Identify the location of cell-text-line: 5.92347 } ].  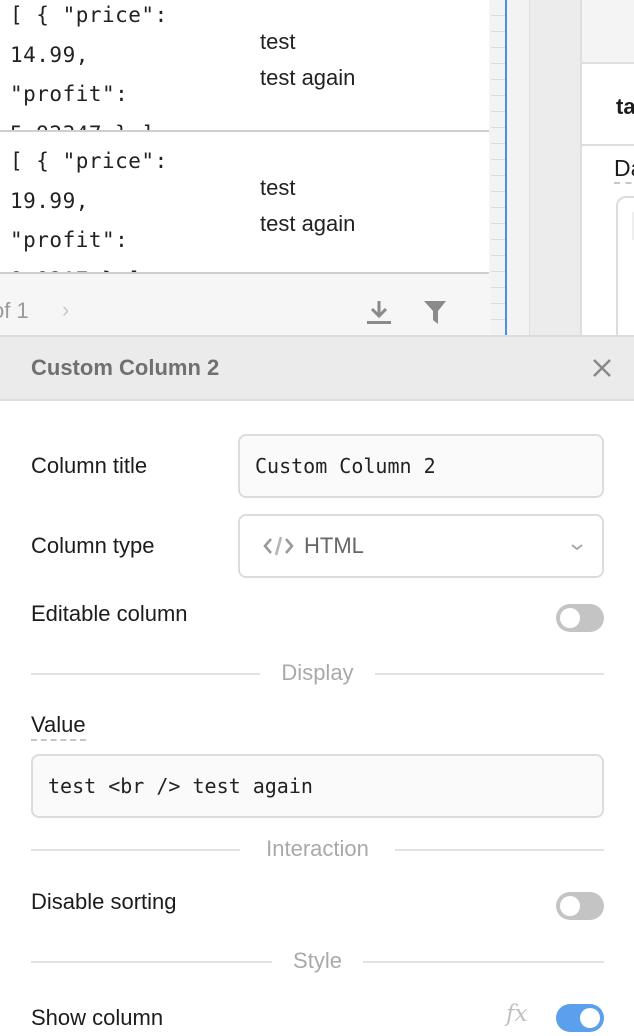
(82, 126).